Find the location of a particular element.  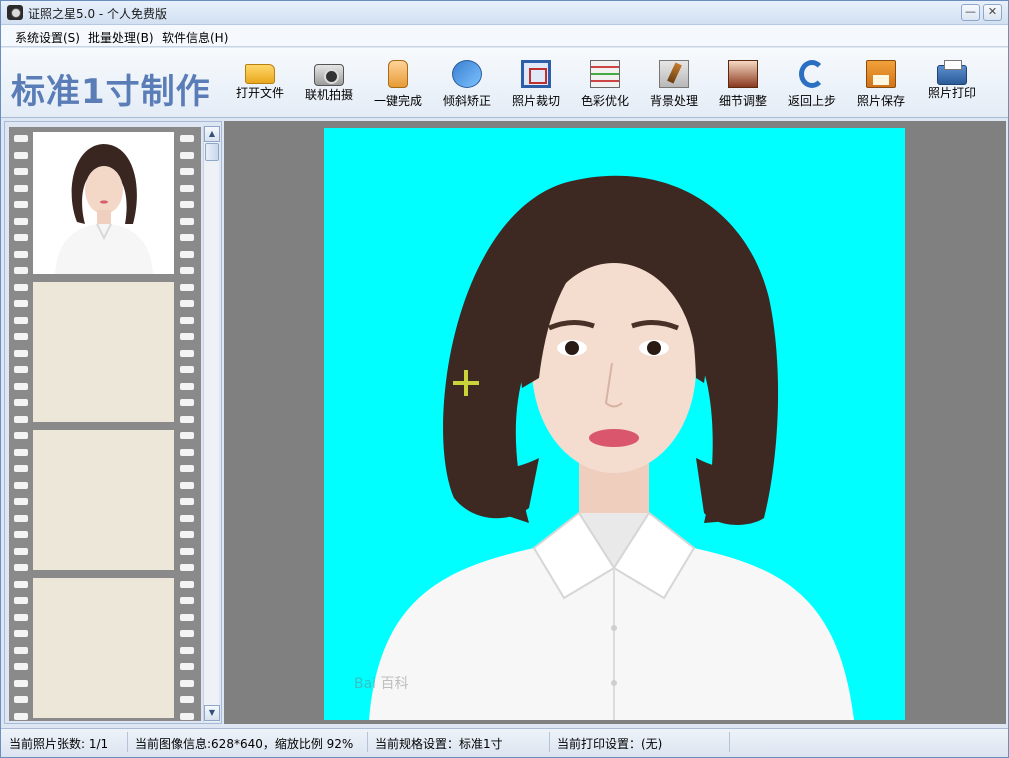

status-image-info: 当前图像信息:628*640，缩放比例 92% is located at coordinates (244, 744).